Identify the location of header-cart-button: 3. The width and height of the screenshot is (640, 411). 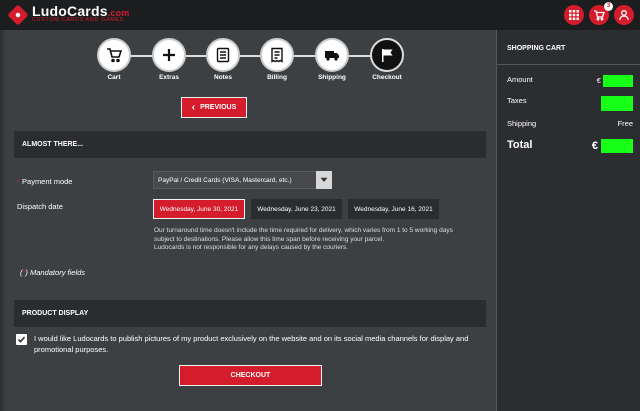
(601, 13).